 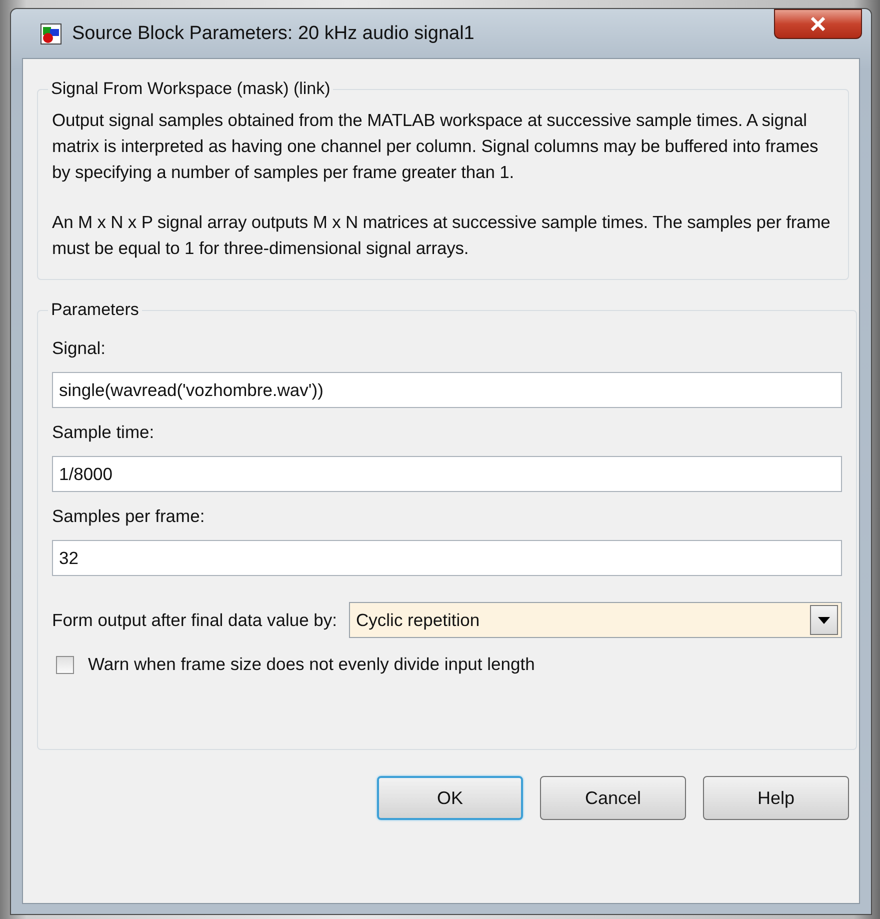 I want to click on dialog-button: Cancel, so click(x=613, y=798).